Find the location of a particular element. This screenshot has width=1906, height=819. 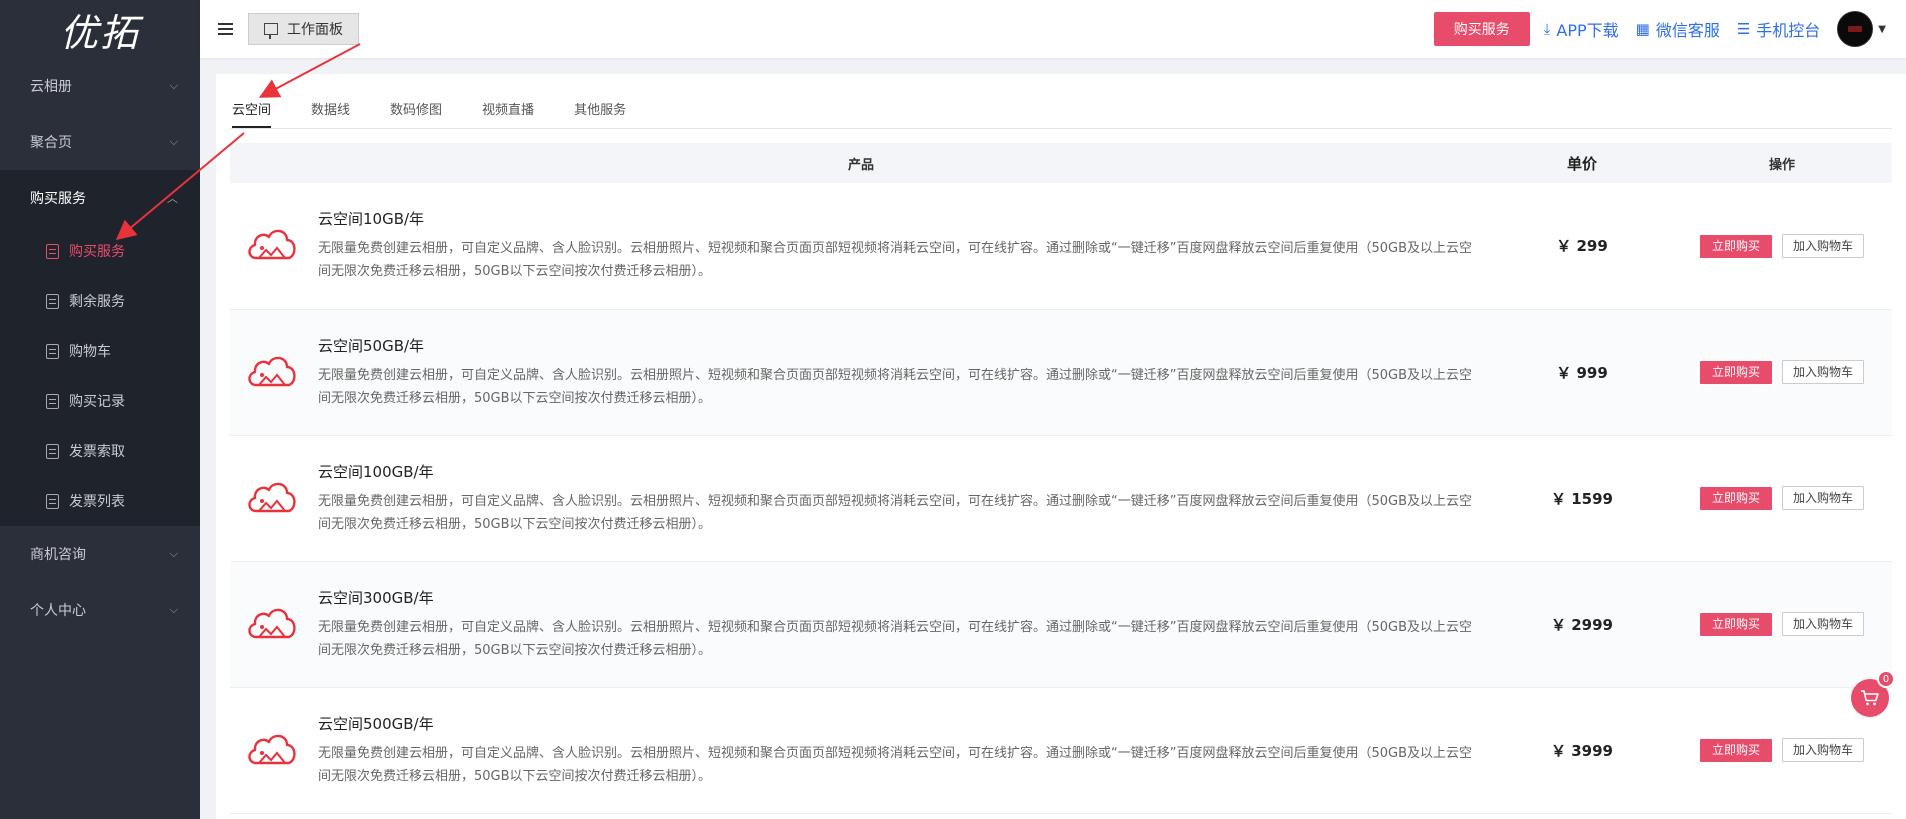

sidebar-item-purchase-service: 购买服务 ︿ is located at coordinates (100, 198).